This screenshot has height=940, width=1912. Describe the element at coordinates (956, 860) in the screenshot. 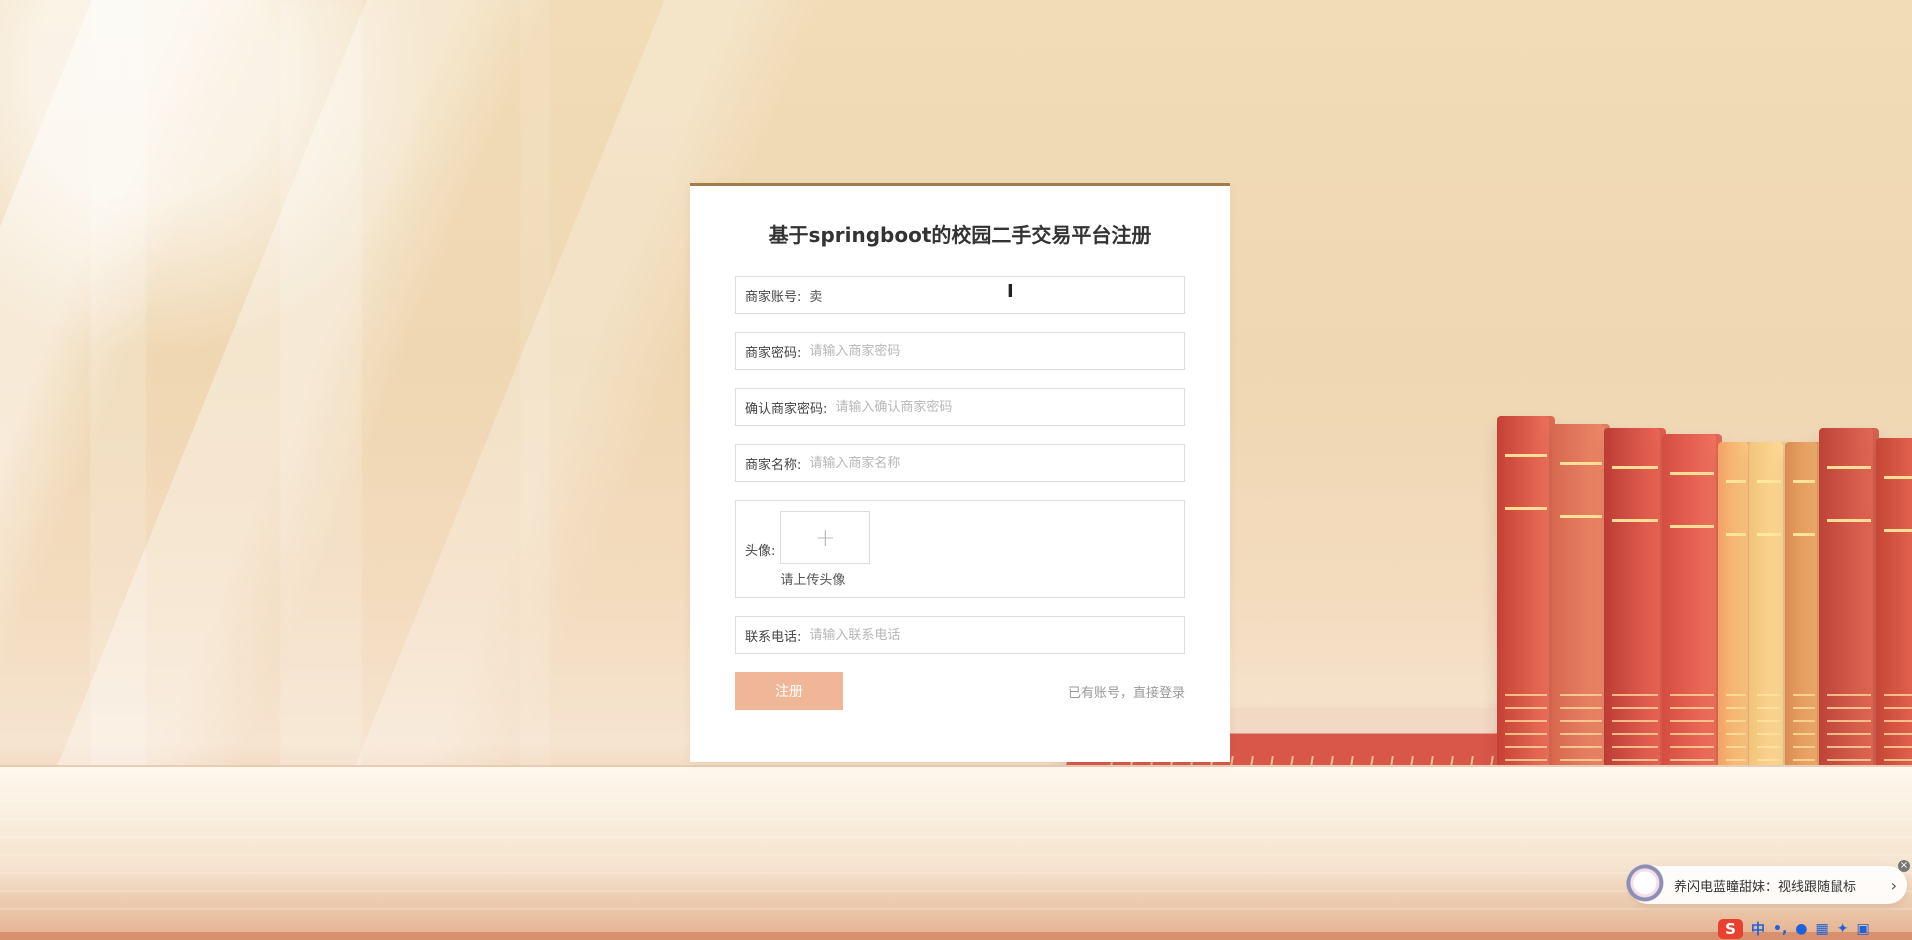

I see `table-lines` at that location.